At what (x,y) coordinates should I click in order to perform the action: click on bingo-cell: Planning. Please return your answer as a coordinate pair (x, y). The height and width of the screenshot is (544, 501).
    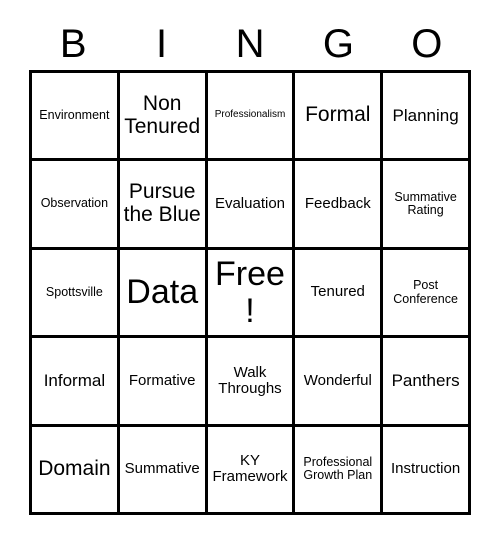
    Looking at the image, I should click on (427, 117).